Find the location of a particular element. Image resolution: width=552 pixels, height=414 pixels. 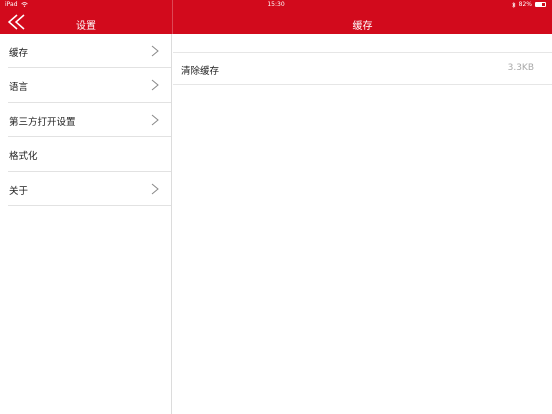

sidebar-item-label: 缓存 is located at coordinates (19, 53).